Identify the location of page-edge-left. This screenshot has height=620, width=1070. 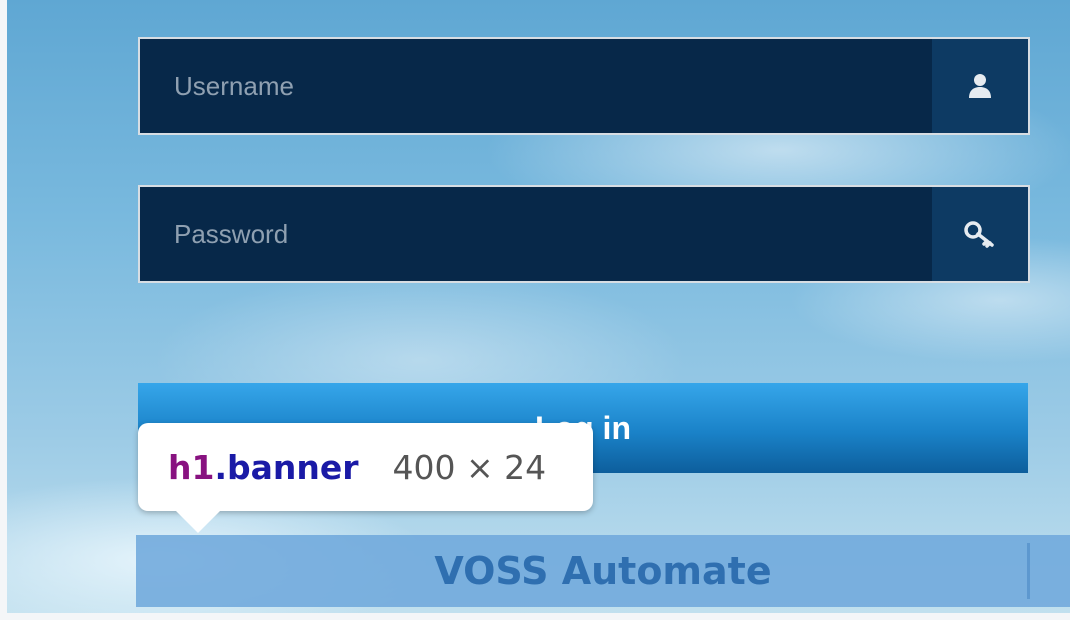
(3, 310).